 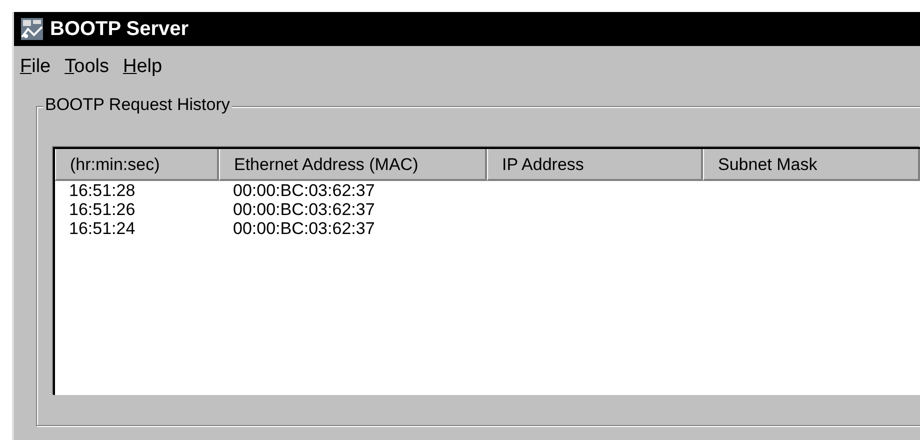 What do you see at coordinates (102, 209) in the screenshot?
I see `table-cell-text: 16:51:26` at bounding box center [102, 209].